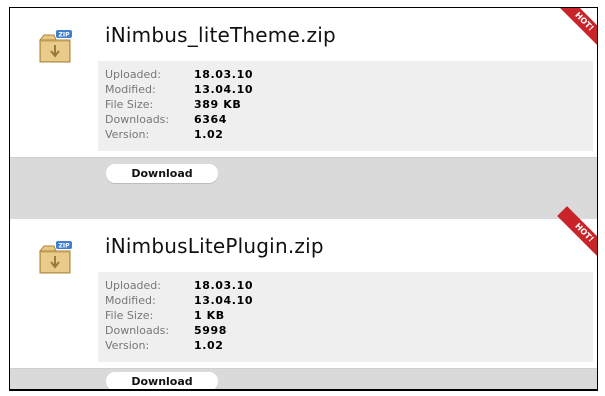 This screenshot has height=396, width=605. Describe the element at coordinates (577, 28) in the screenshot. I see `hot-badge: HOT!` at that location.